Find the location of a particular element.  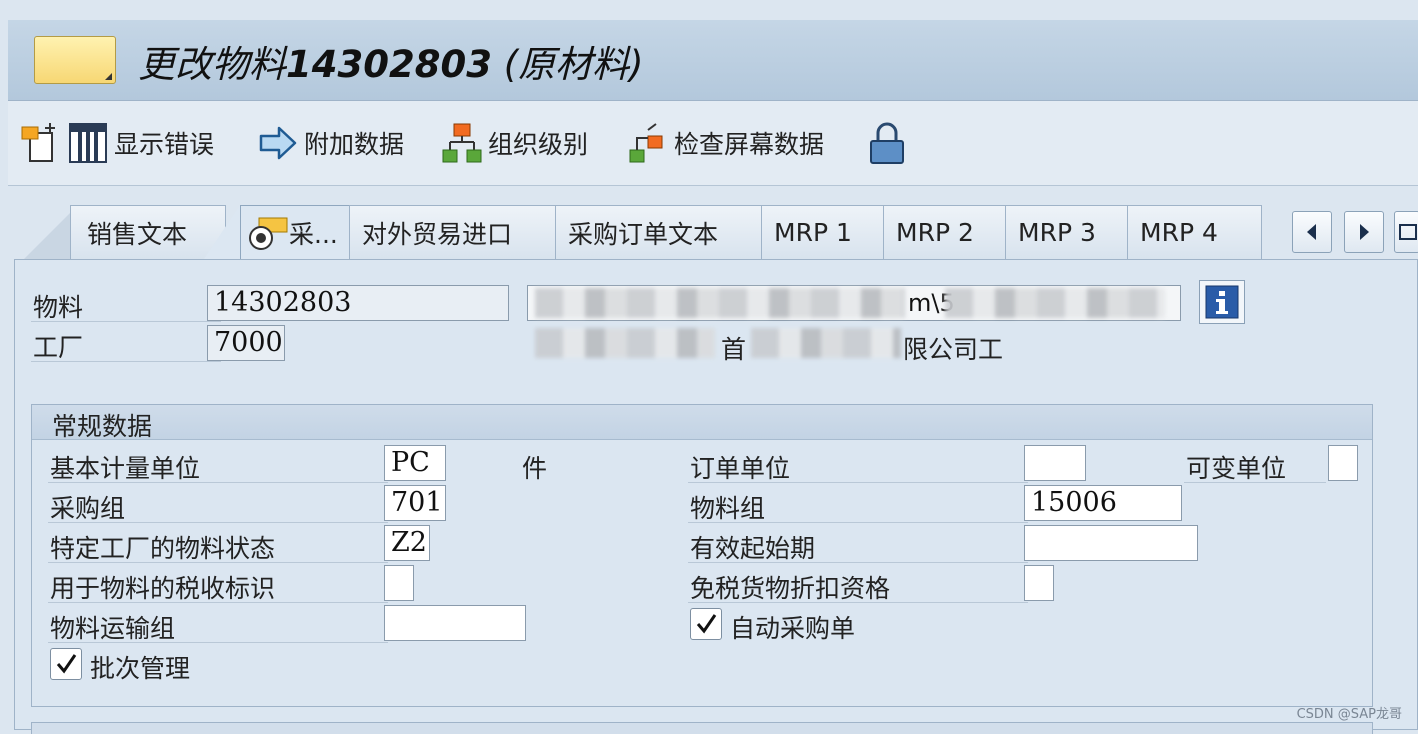

check-screen-icon is located at coordinates (646, 143).